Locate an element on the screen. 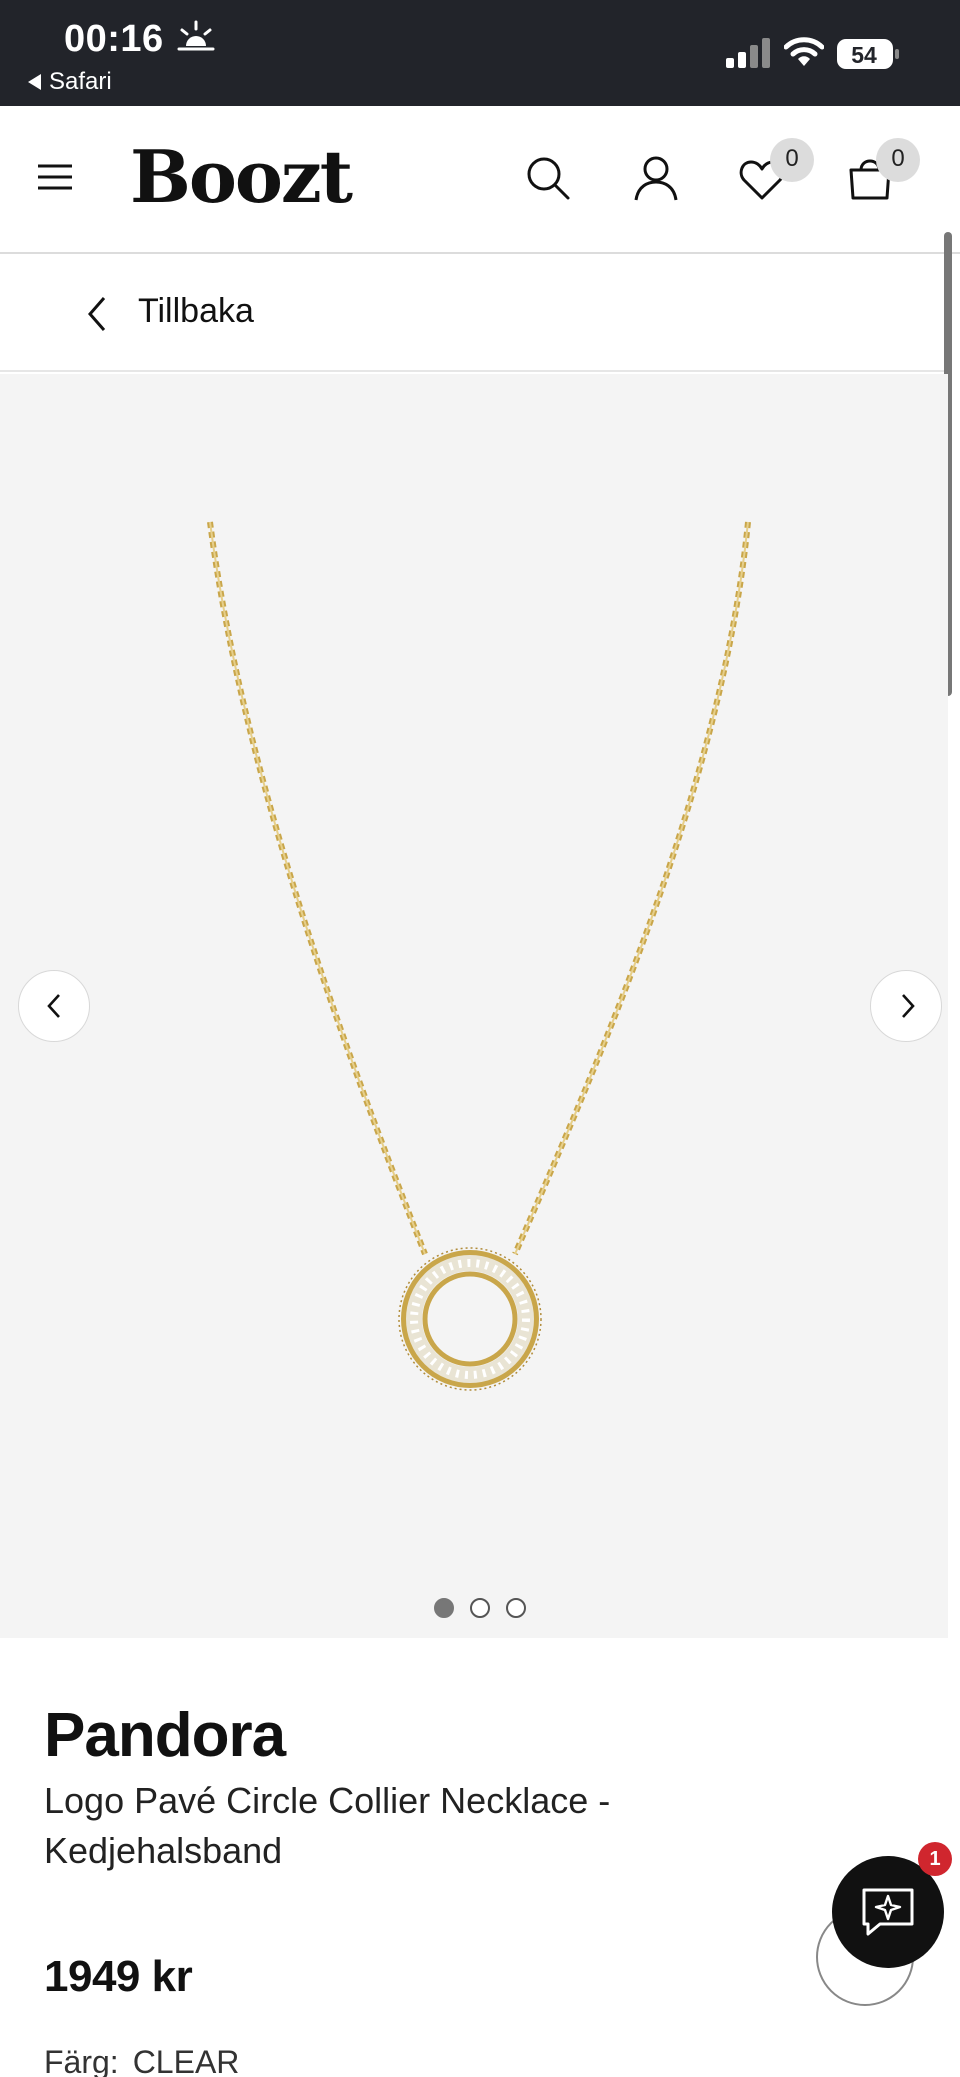 The width and height of the screenshot is (960, 2077). color-label: Färg: is located at coordinates (81, 2060).